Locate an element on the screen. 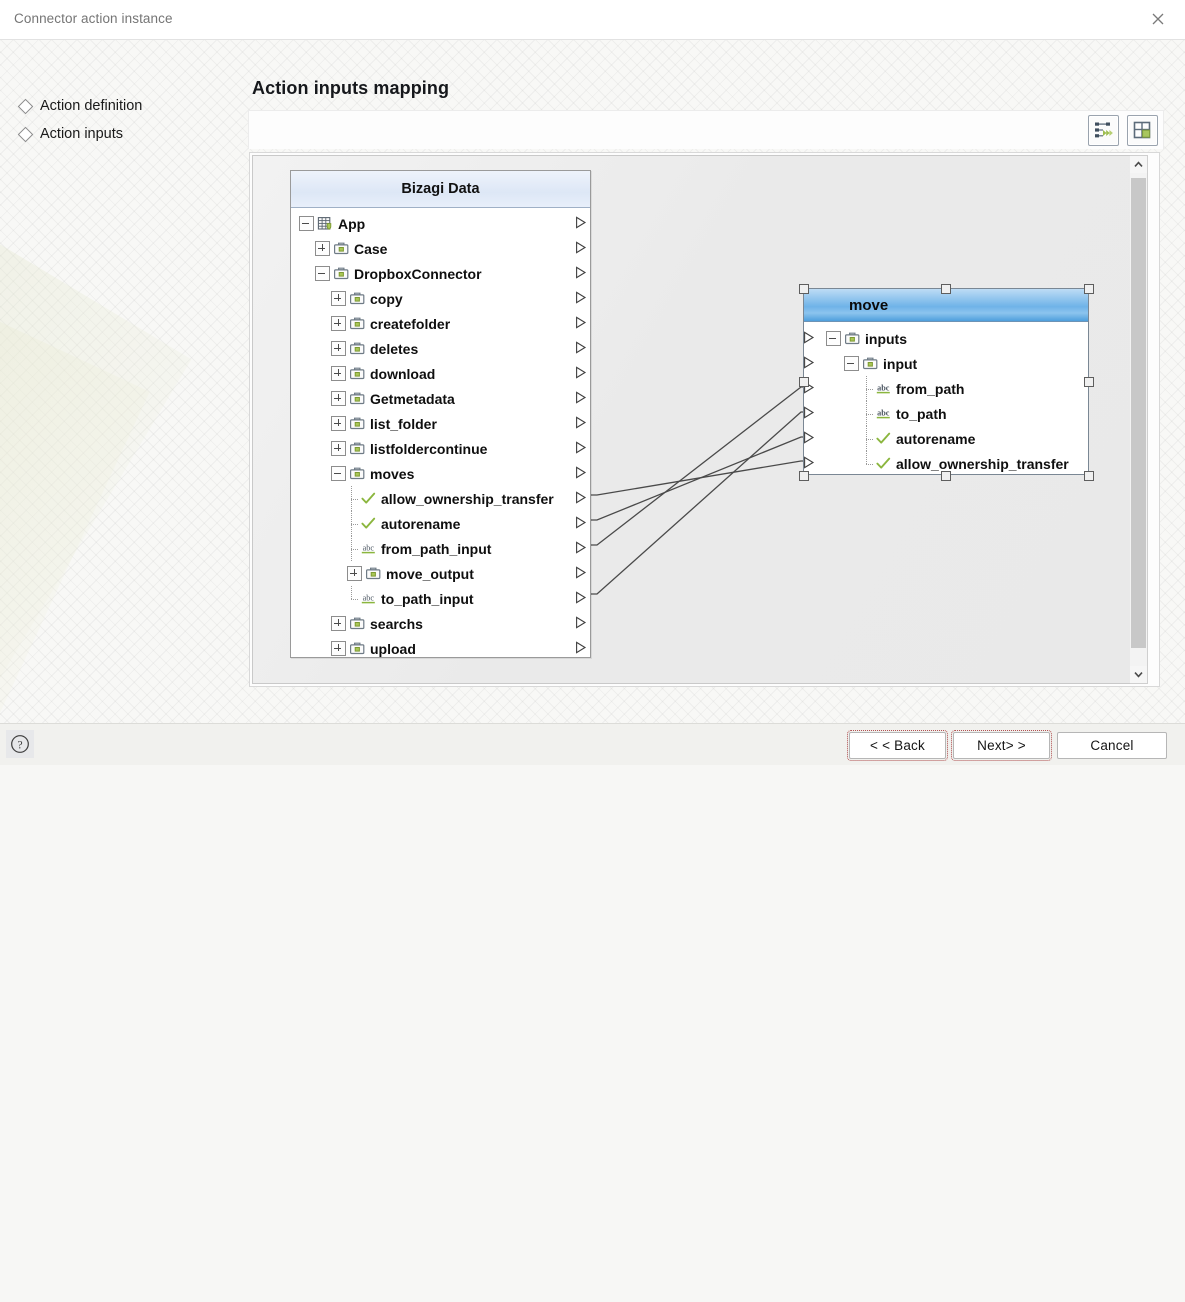 This screenshot has width=1185, height=1302. help-button: ? is located at coordinates (20, 744).